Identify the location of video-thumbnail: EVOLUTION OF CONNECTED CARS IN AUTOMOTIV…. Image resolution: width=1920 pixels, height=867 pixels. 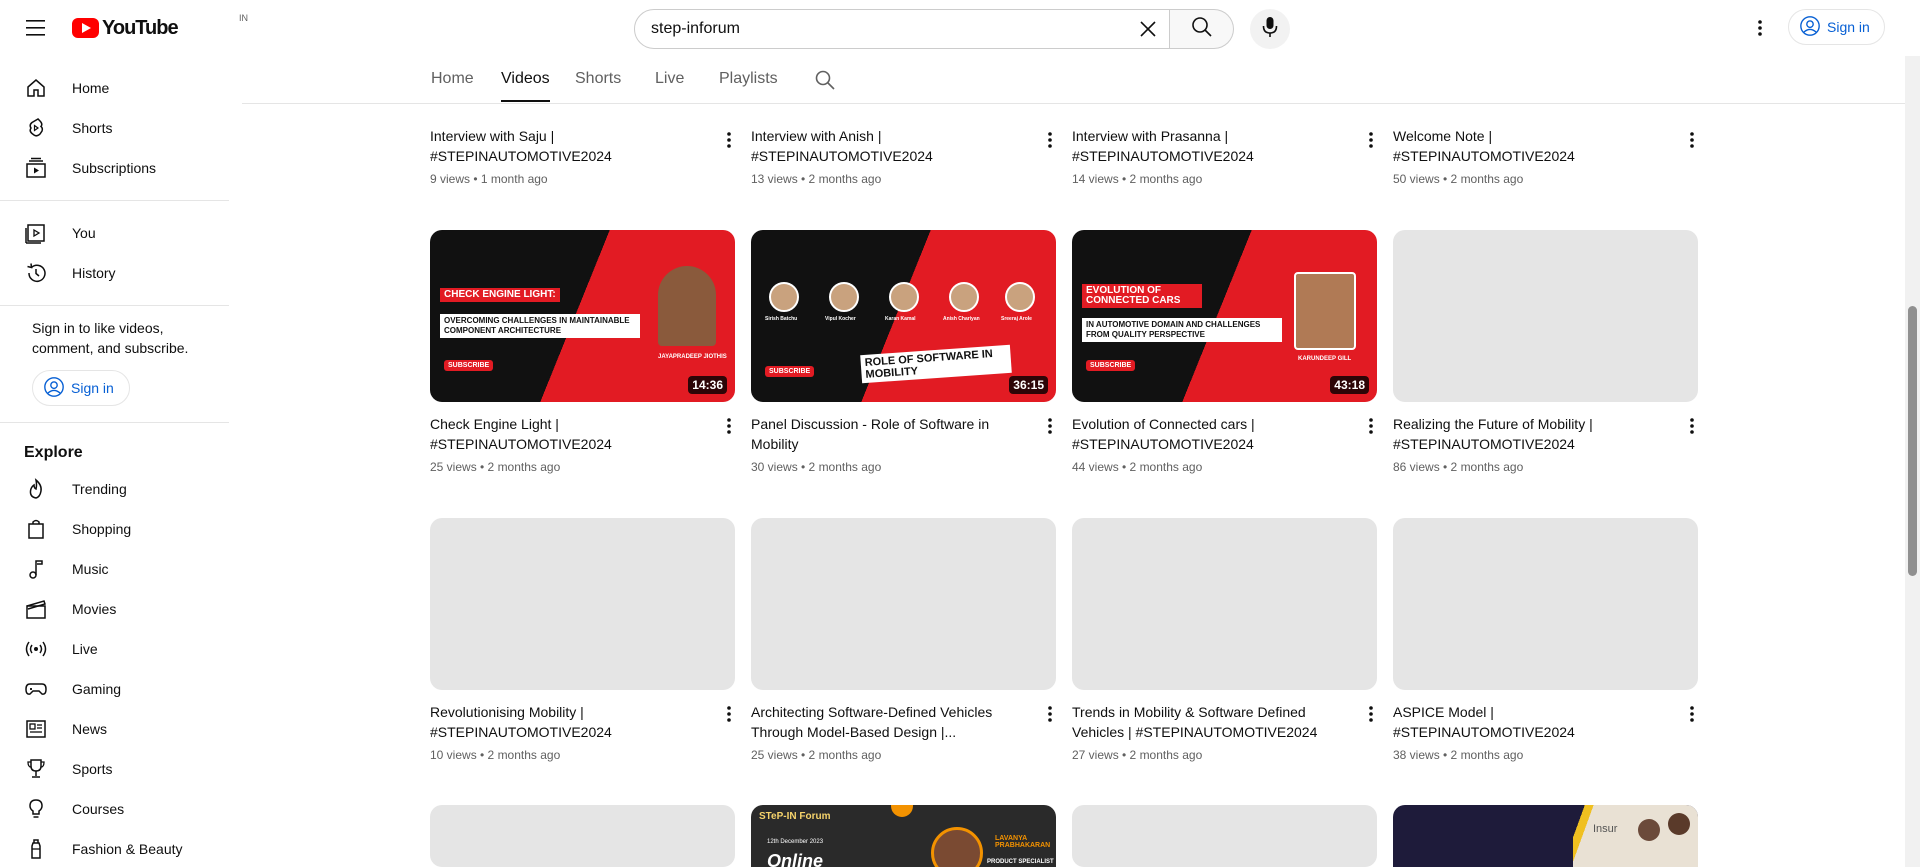
(1224, 316).